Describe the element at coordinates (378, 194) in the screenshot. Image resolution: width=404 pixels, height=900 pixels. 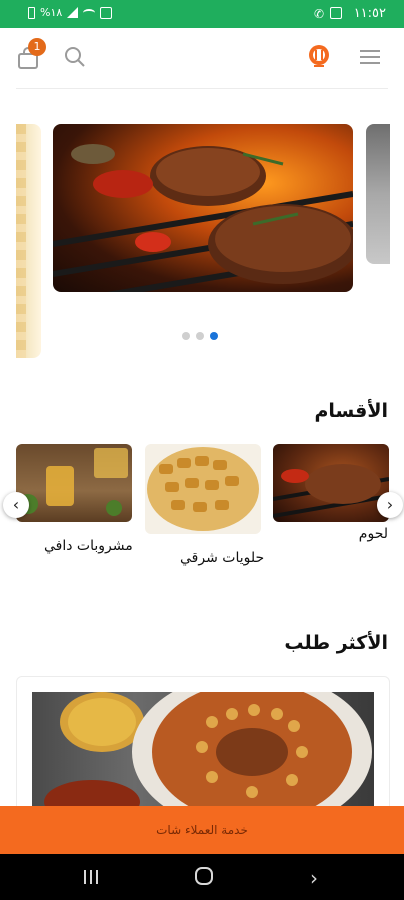
I see `hero-slide-next` at that location.